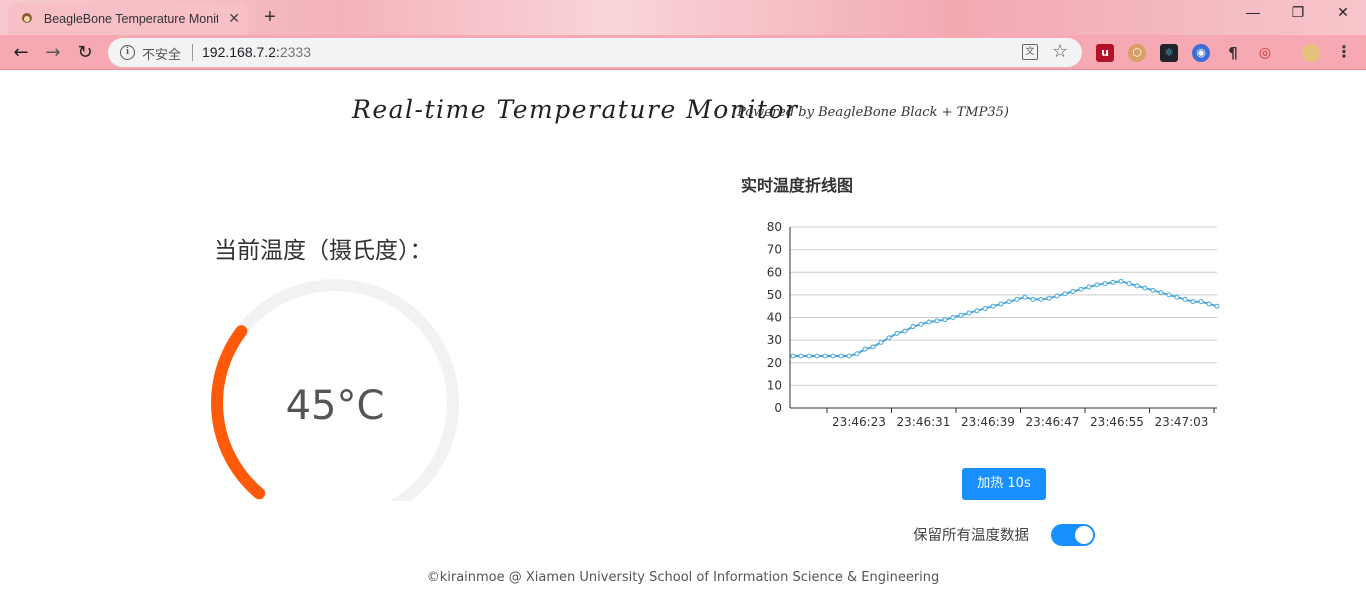 The width and height of the screenshot is (1366, 616). I want to click on browser-tab: BeagleBone Temperature Monitor ✕, so click(128, 19).